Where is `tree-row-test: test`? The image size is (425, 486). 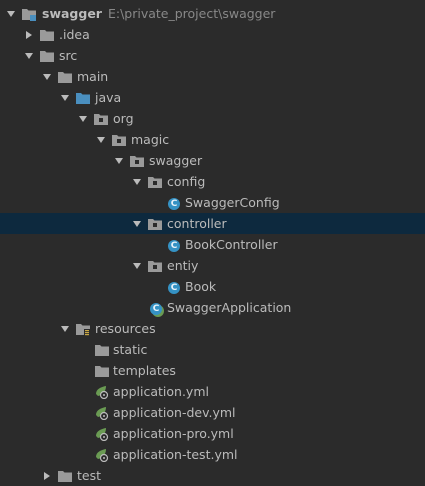 tree-row-test: test is located at coordinates (212, 475).